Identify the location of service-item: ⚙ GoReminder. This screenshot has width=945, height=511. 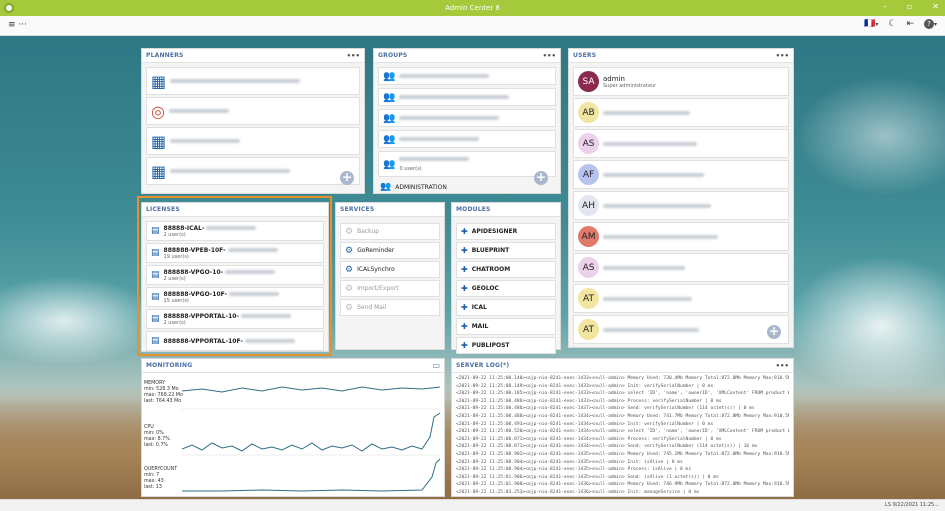
(390, 250).